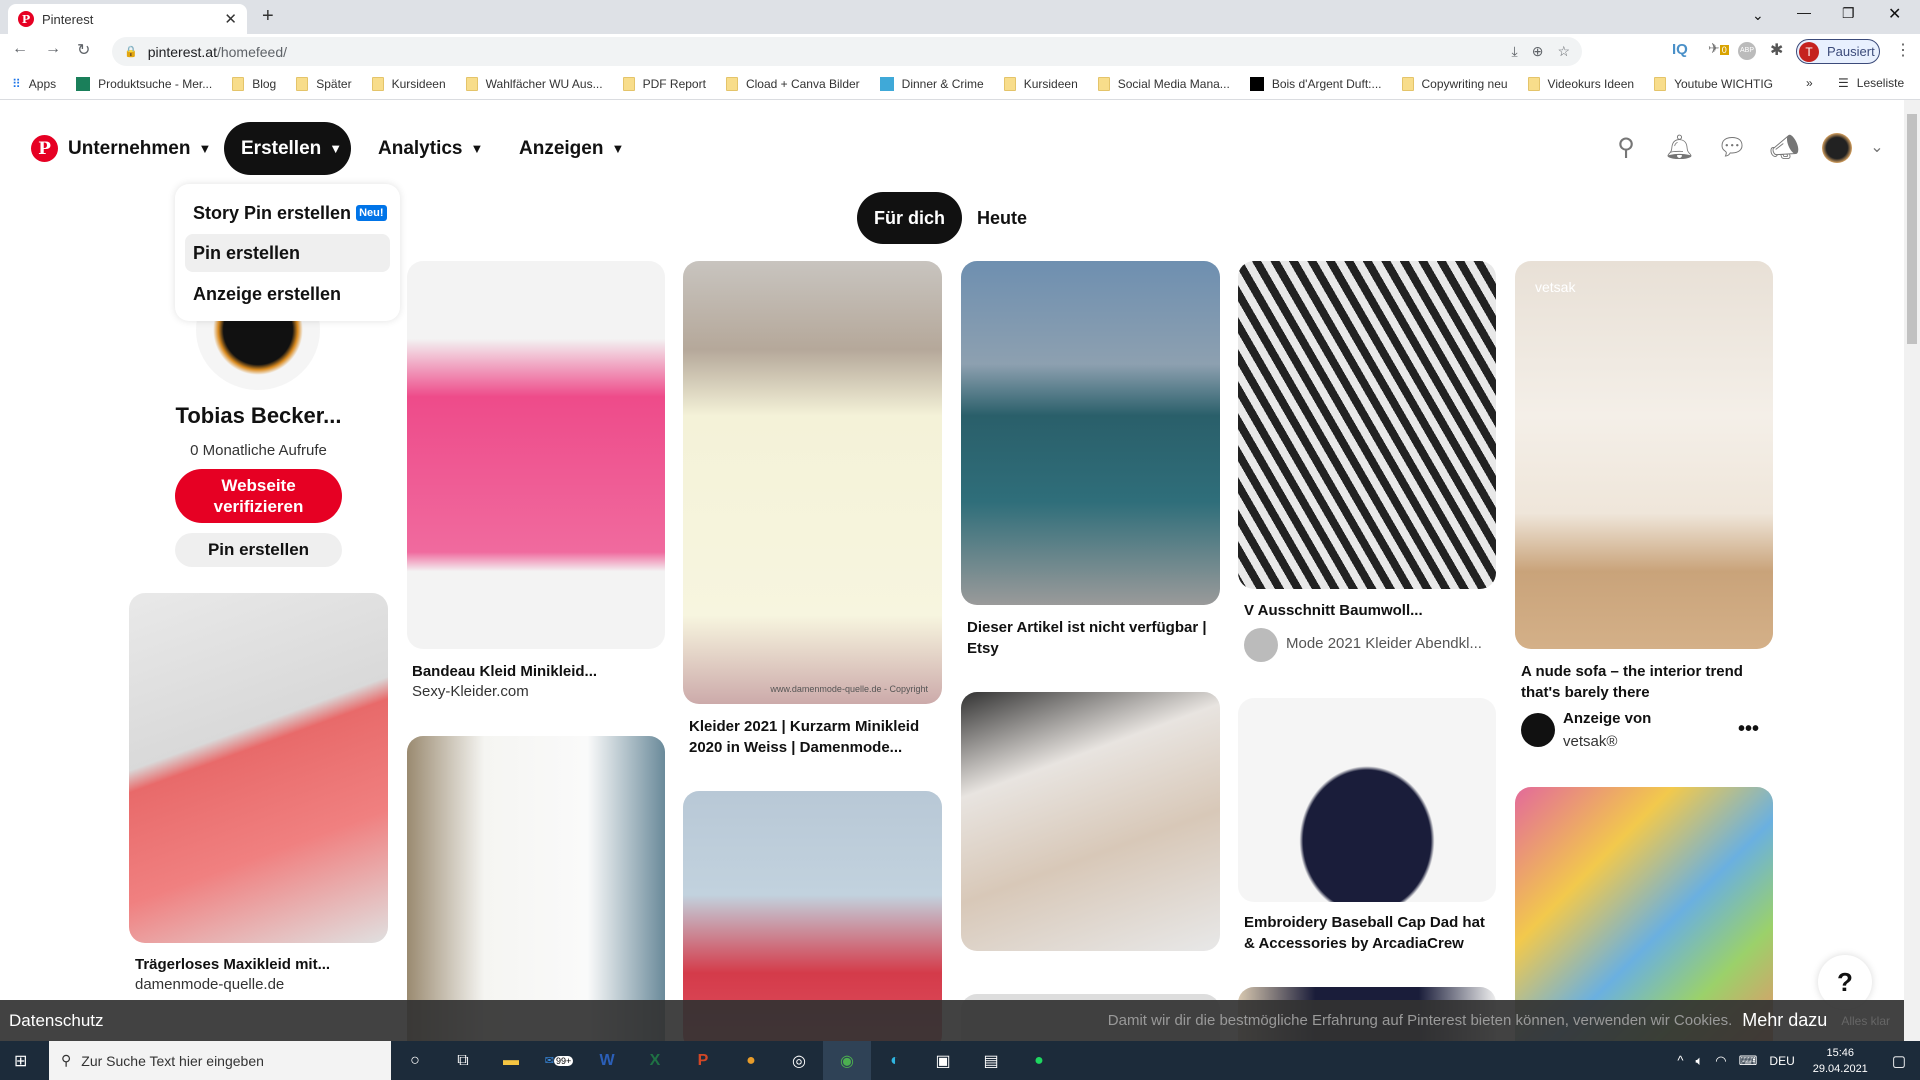 The height and width of the screenshot is (1080, 1920). Describe the element at coordinates (1903, 50) in the screenshot. I see `menu-icon: ⋮` at that location.